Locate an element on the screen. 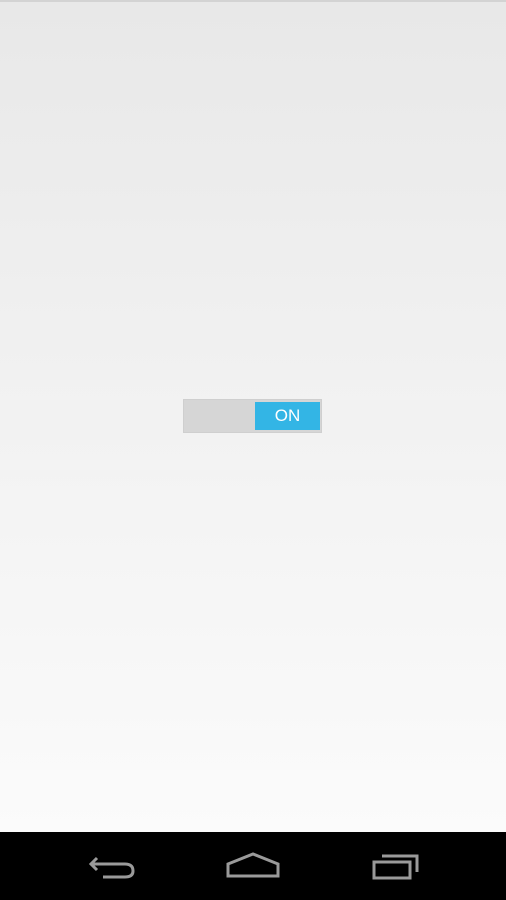 This screenshot has height=900, width=506. navigation-bar is located at coordinates (253, 866).